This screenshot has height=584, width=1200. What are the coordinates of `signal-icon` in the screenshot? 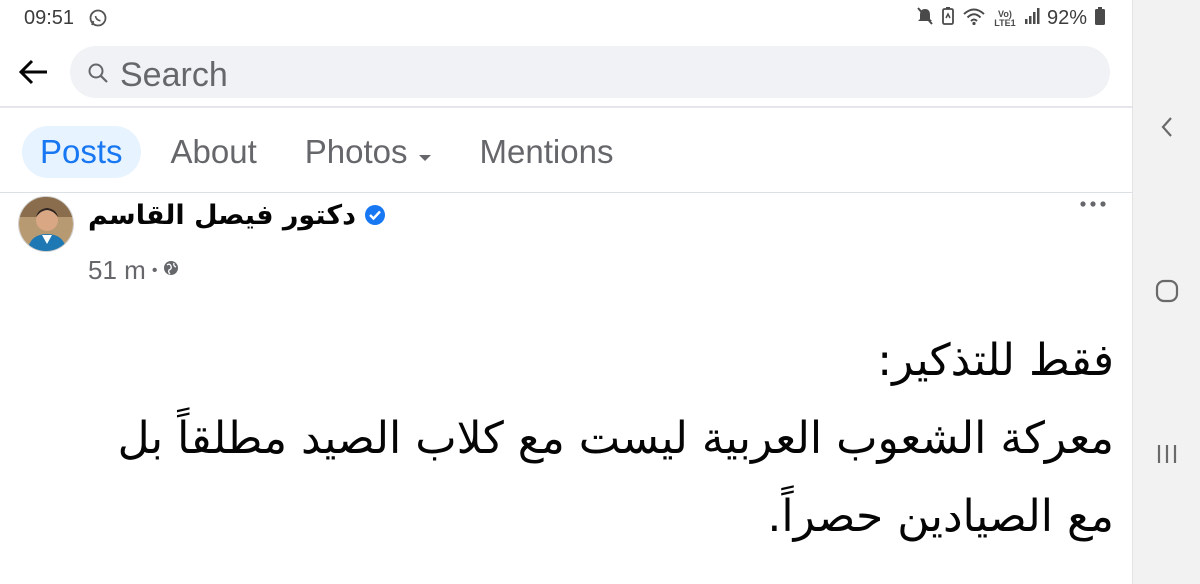 It's located at (1032, 18).